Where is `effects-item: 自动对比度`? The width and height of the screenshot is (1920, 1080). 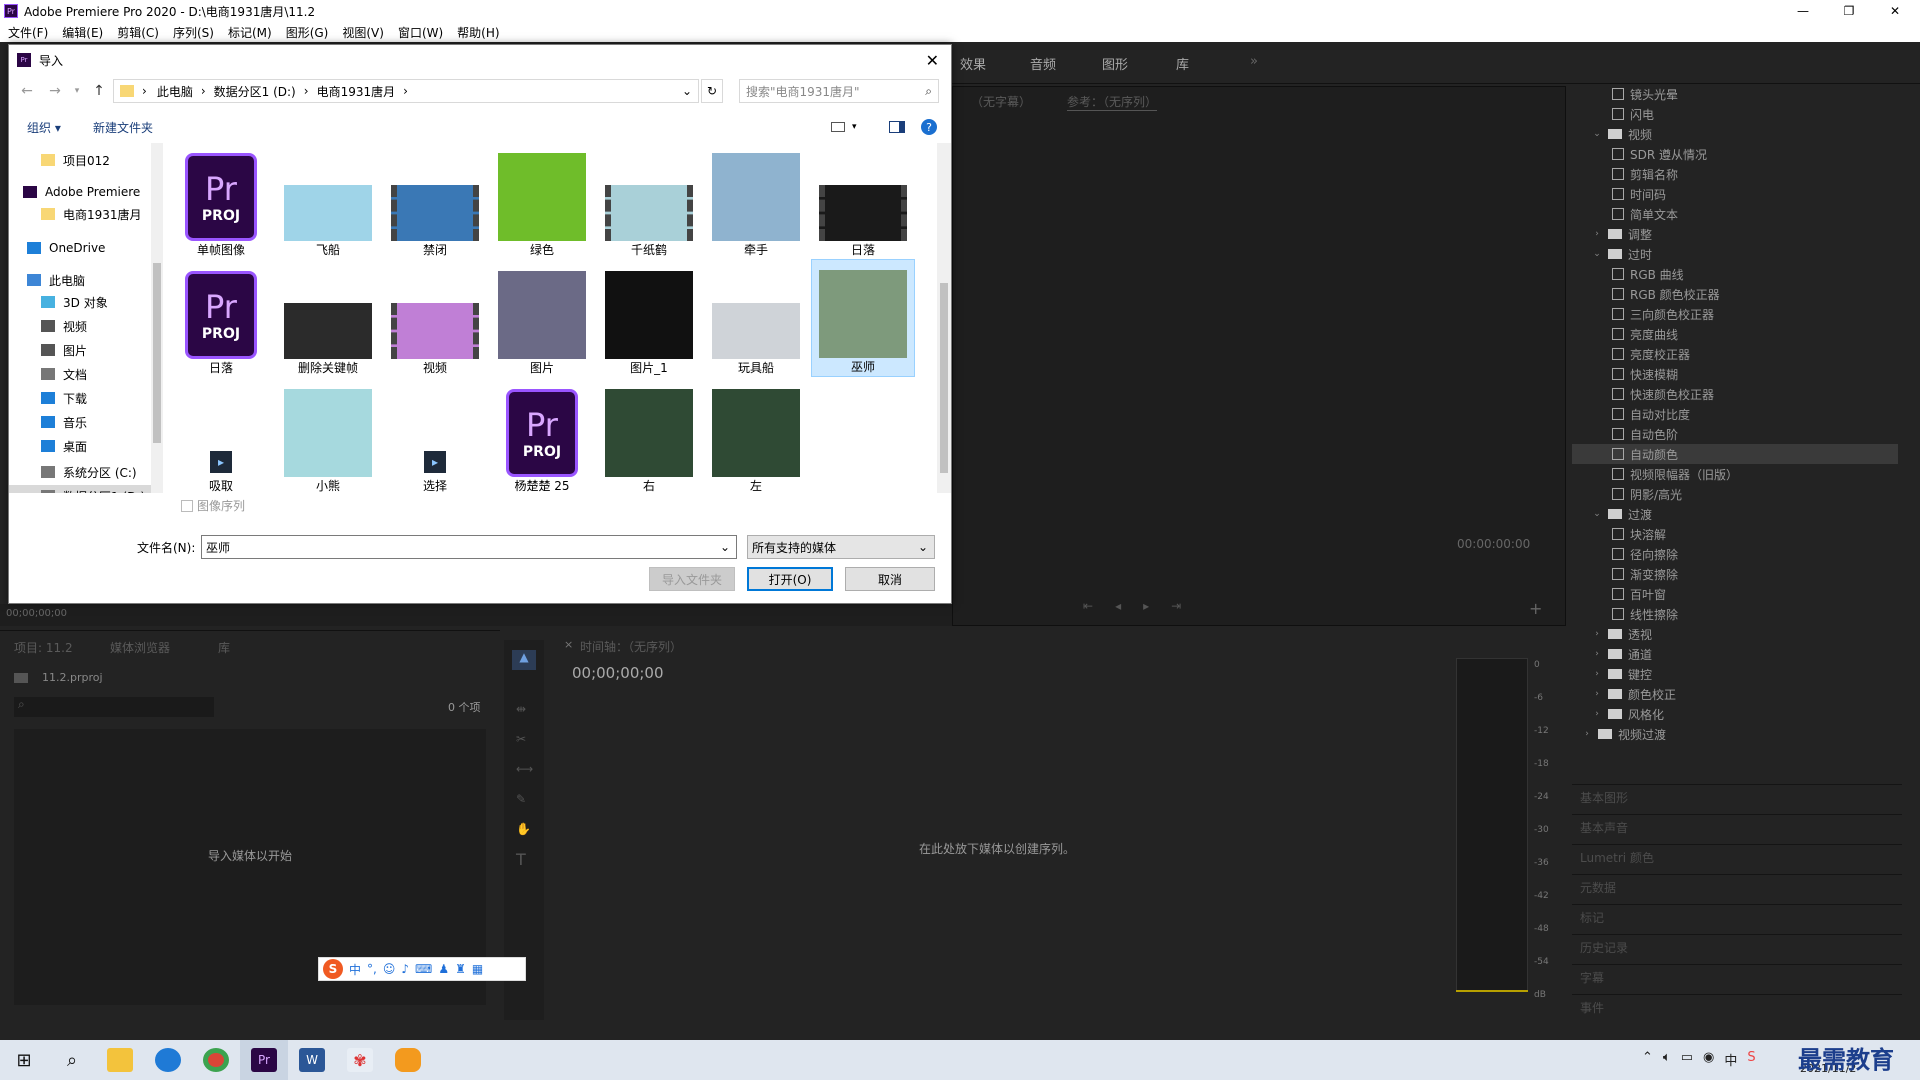
effects-item: 自动对比度 is located at coordinates (1735, 414).